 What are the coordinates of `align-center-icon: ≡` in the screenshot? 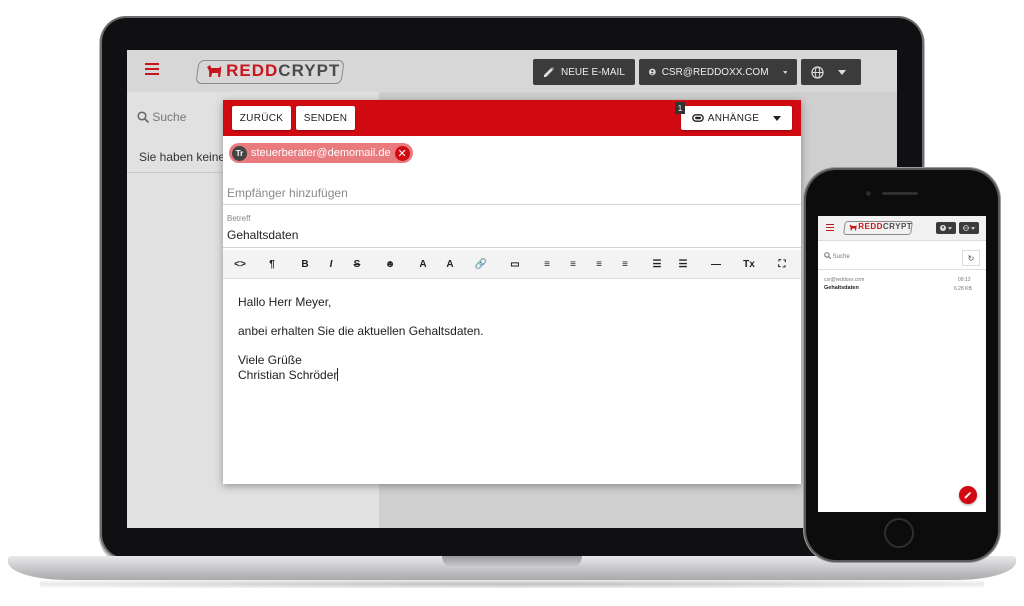 It's located at (573, 264).